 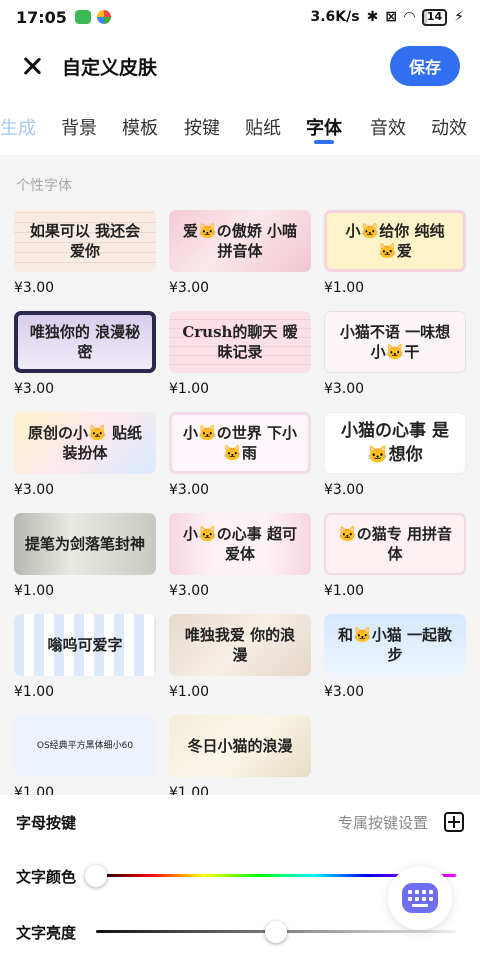 What do you see at coordinates (46, 932) in the screenshot?
I see `text-brightness-label: 文字亮度` at bounding box center [46, 932].